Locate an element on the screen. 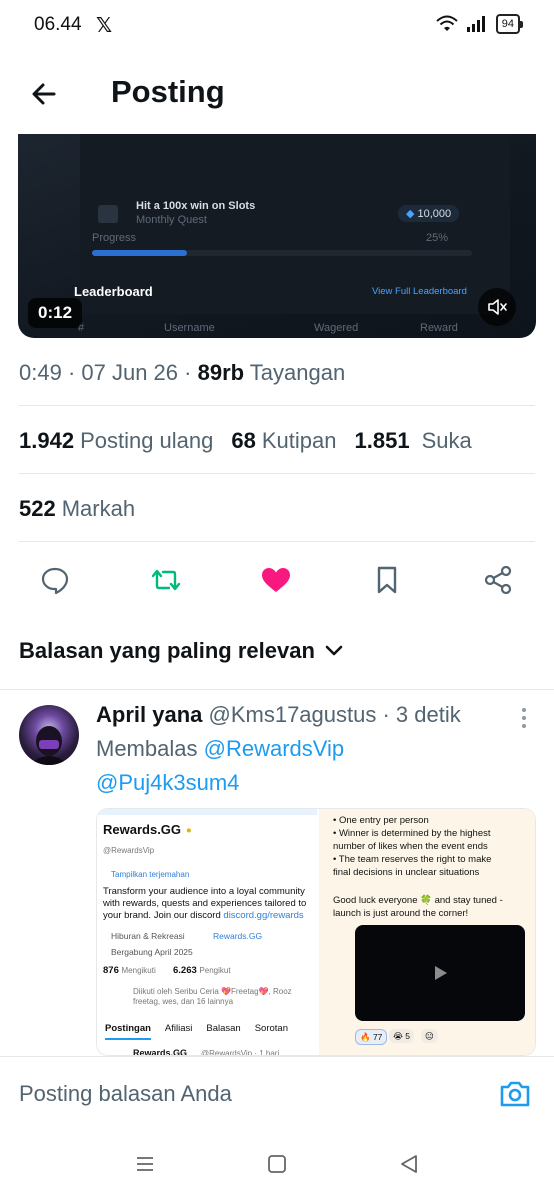  status-icons: 94 is located at coordinates (480, 24).